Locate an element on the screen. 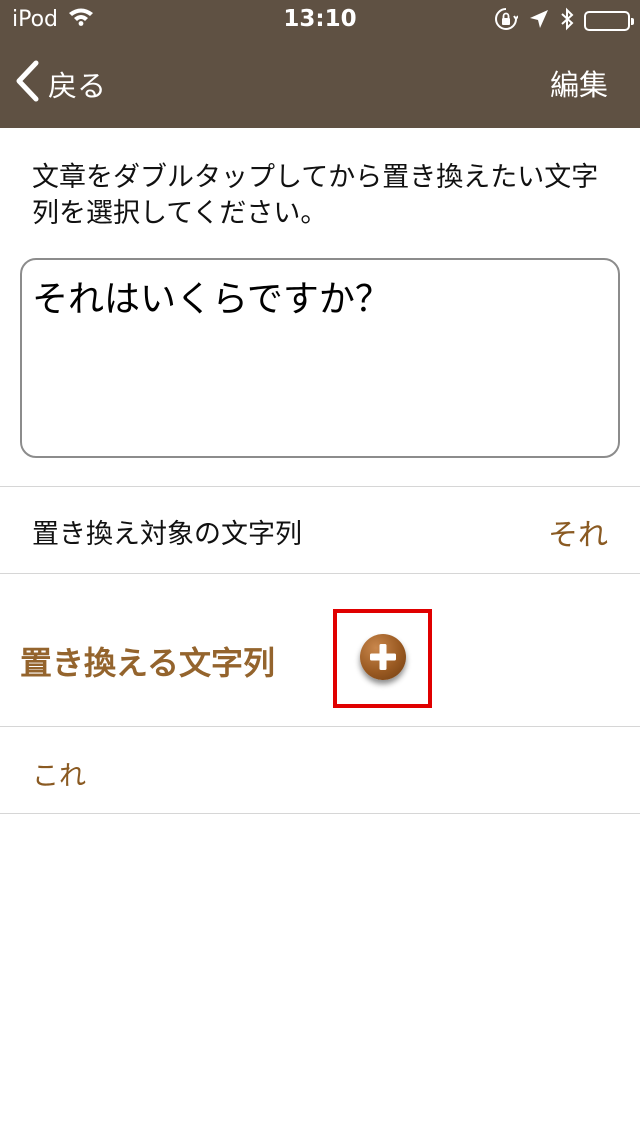 This screenshot has width=640, height=1136. status-bar: iPod 13:10 is located at coordinates (320, 20).